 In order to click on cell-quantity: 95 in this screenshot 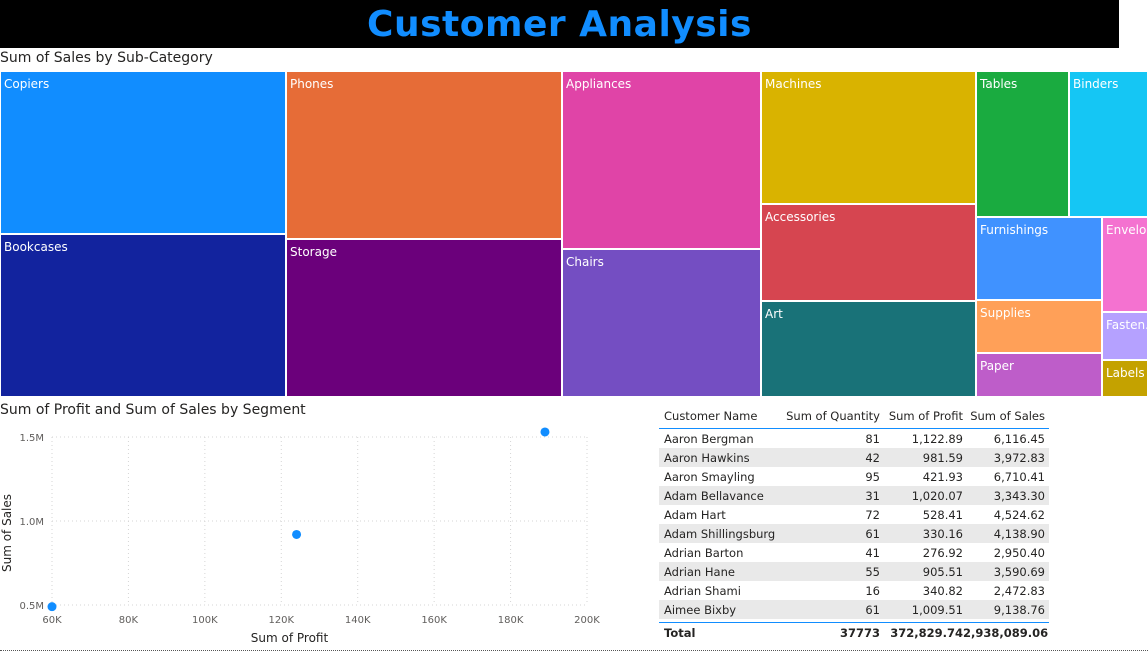, I will do `click(872, 476)`.